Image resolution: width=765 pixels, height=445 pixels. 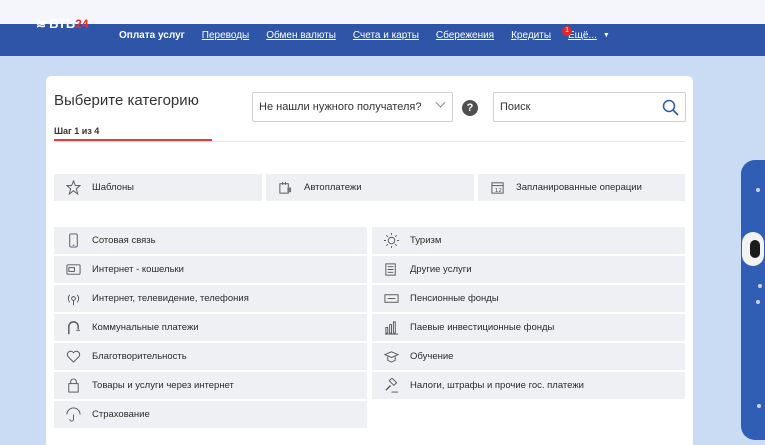 I want to click on recipient-not-found-select: Не нашли нужного получателя?, so click(x=352, y=107).